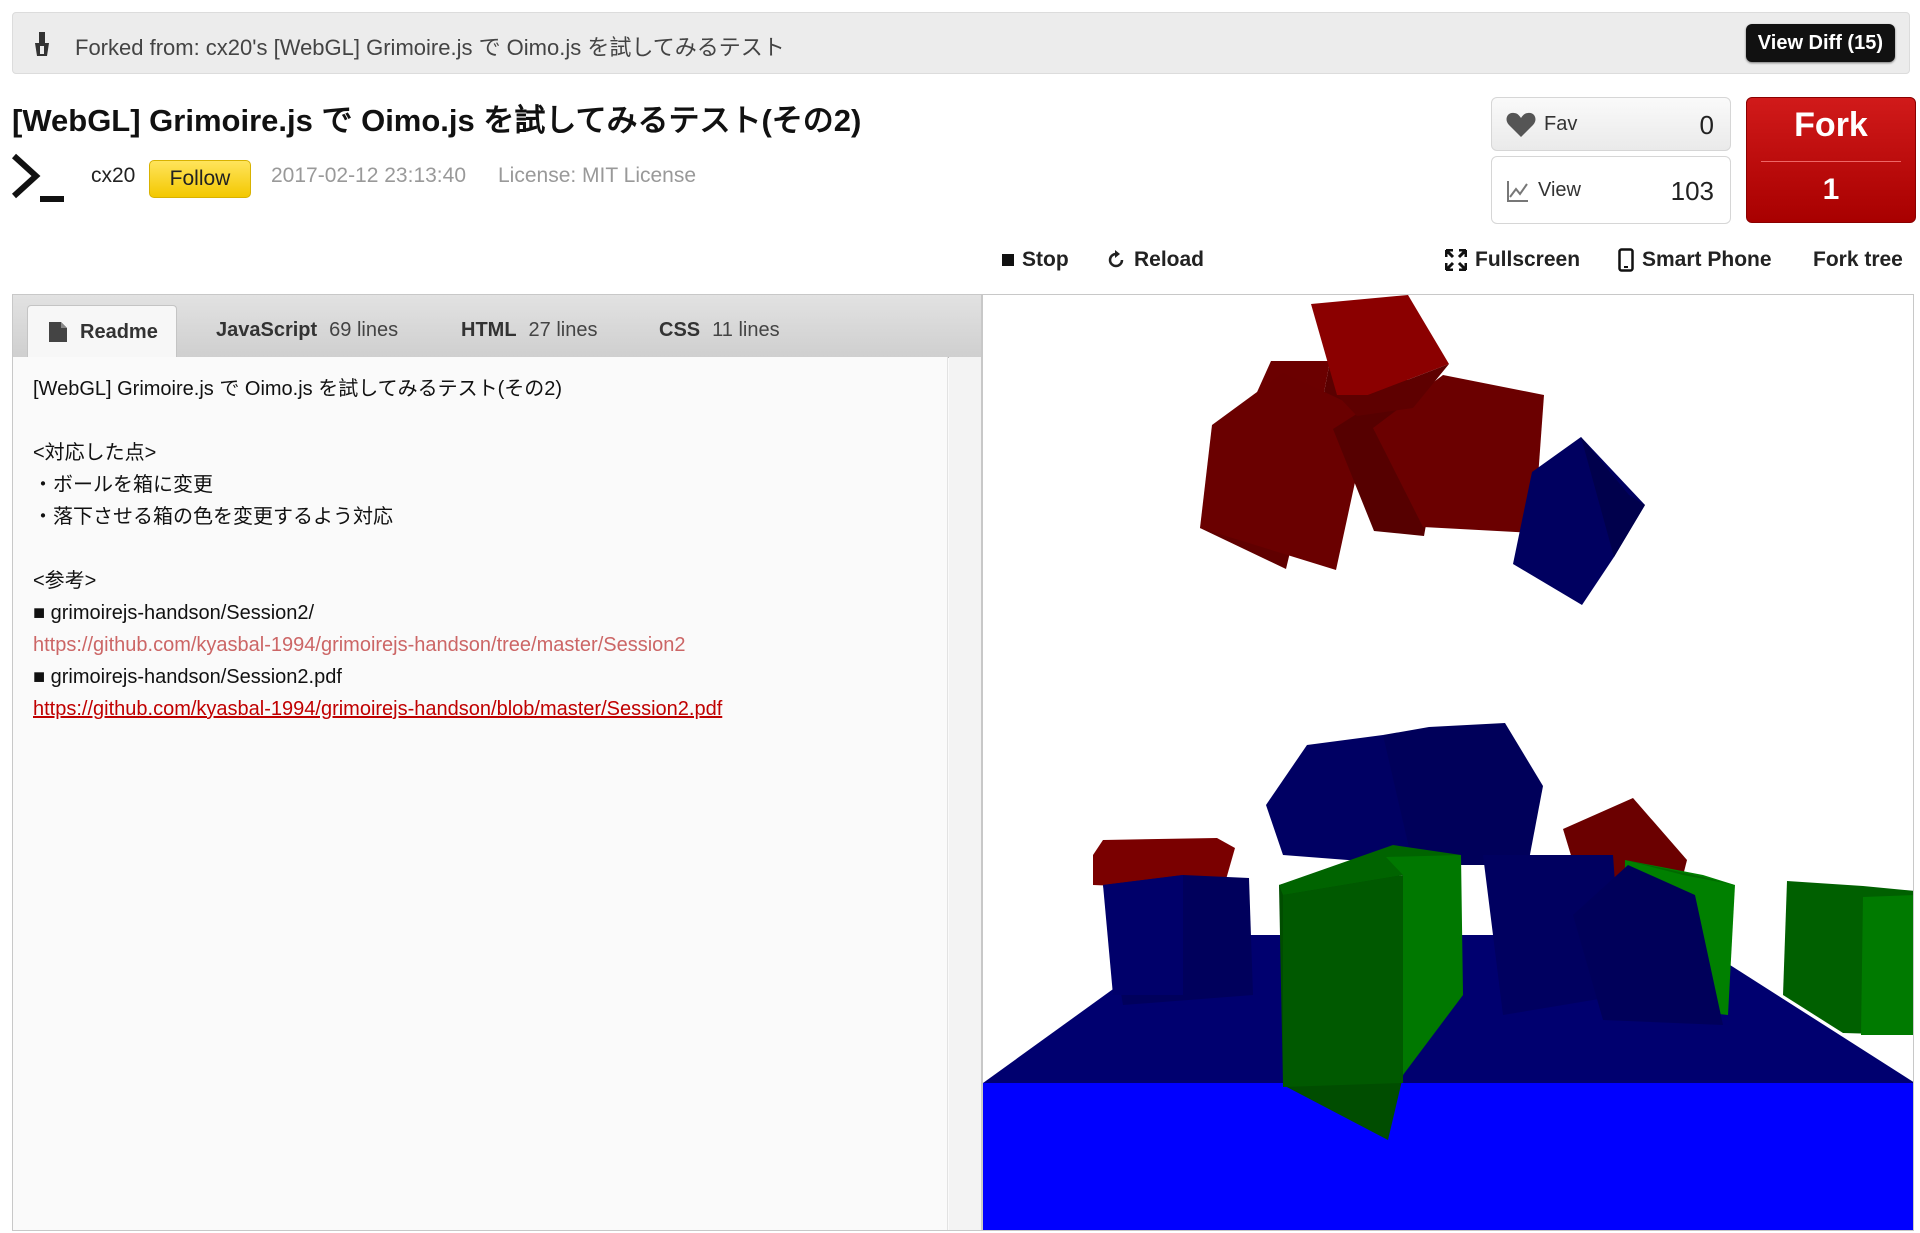  I want to click on chart-icon, so click(1517, 191).